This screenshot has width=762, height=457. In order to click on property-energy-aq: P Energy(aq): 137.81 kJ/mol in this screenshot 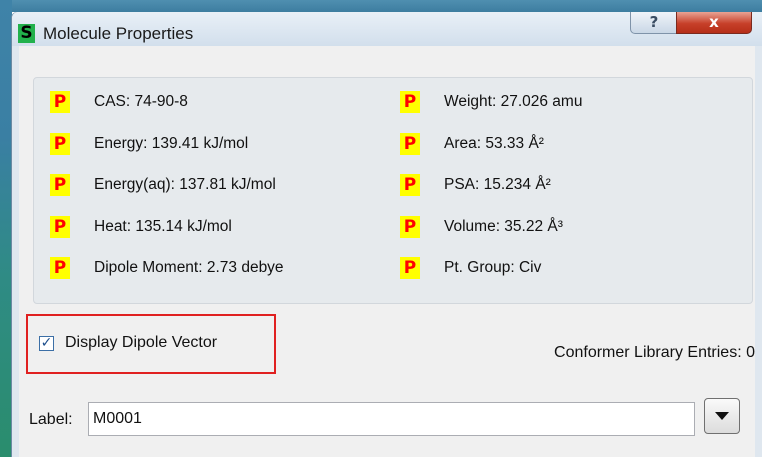, I will do `click(163, 185)`.